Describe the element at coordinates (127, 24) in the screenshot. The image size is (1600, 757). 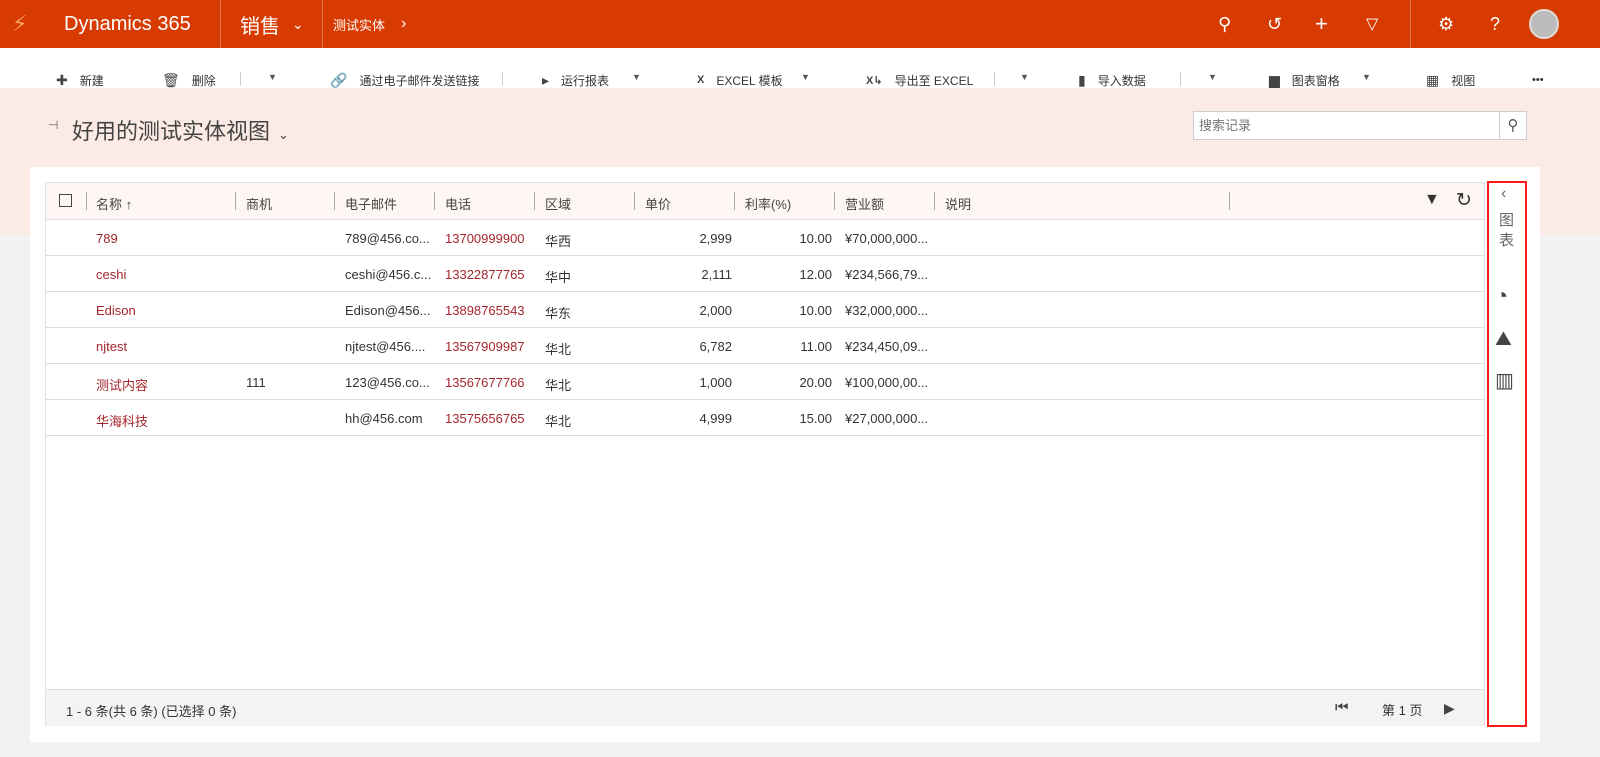
I see `app-name: Dynamics 365` at that location.